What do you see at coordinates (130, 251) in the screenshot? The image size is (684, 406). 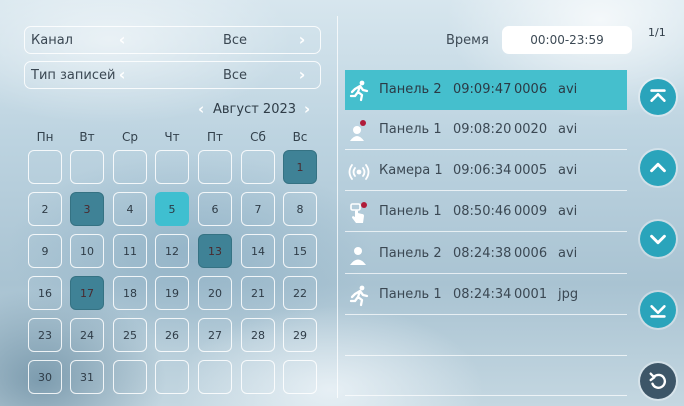 I see `calendar-day: 11` at bounding box center [130, 251].